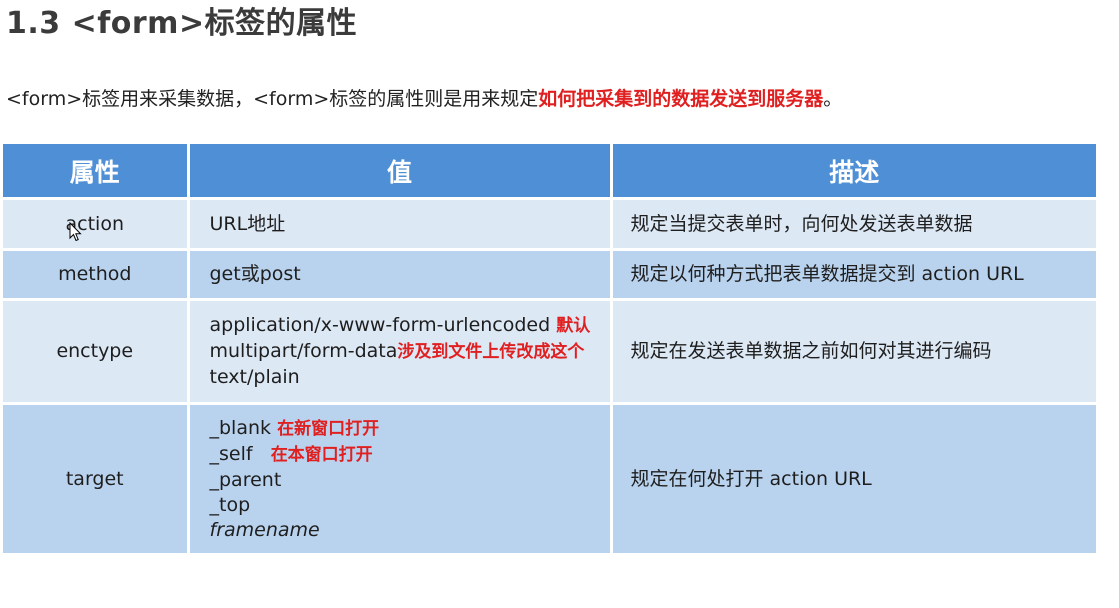  What do you see at coordinates (255, 274) in the screenshot?
I see `value-line: get或post` at bounding box center [255, 274].